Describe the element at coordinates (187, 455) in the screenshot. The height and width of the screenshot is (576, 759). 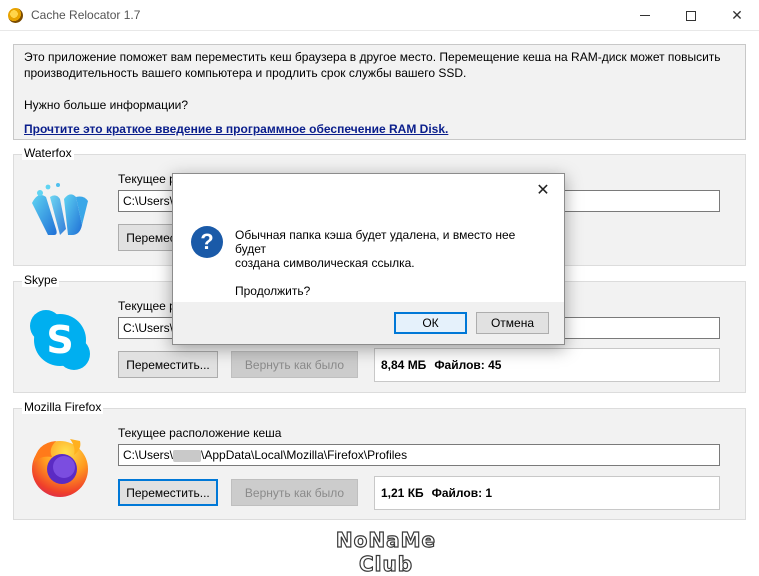
I see `username-redaction` at that location.